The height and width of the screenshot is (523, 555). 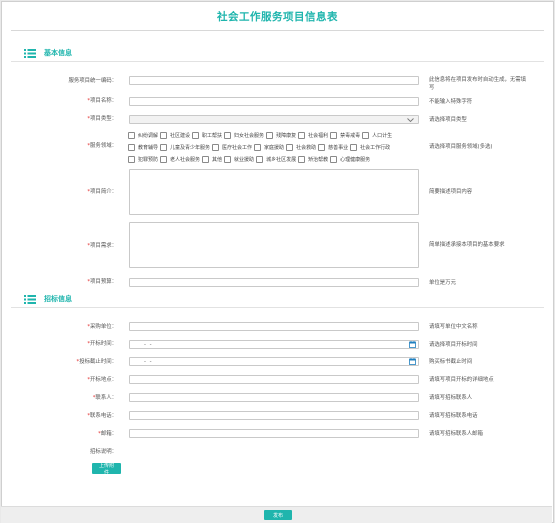 I want to click on domain-option: 残障康复, so click(x=281, y=135).